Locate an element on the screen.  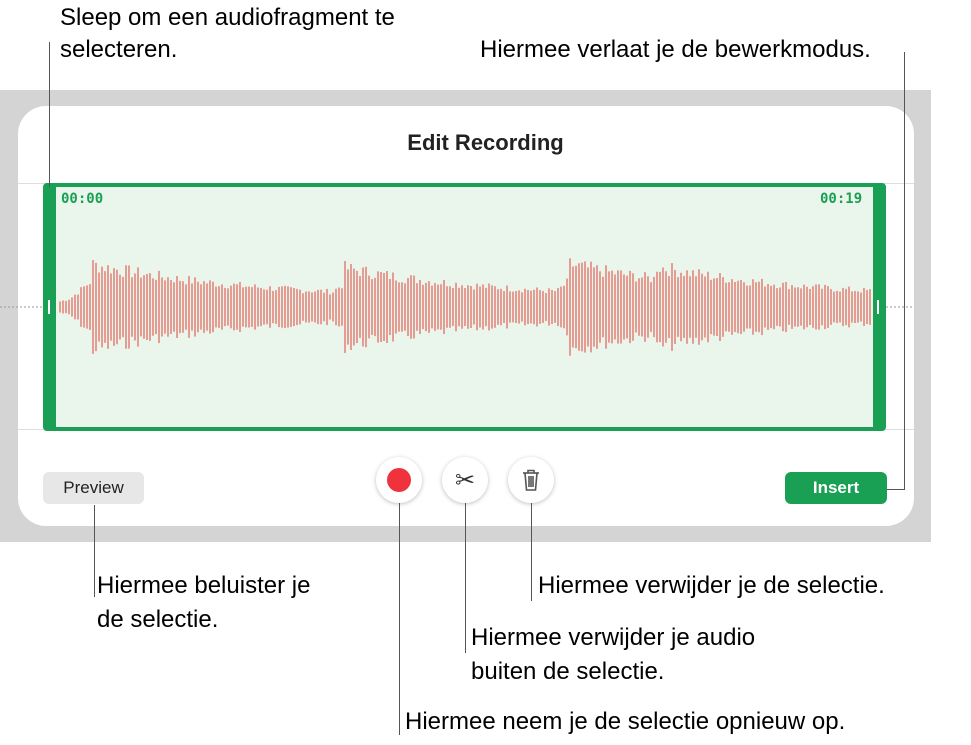
leader-drag is located at coordinates (49, 114).